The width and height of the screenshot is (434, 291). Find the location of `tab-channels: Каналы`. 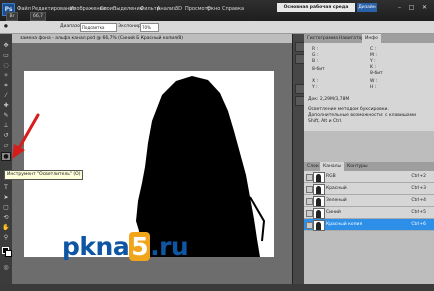

tab-channels: Каналы is located at coordinates (332, 166).